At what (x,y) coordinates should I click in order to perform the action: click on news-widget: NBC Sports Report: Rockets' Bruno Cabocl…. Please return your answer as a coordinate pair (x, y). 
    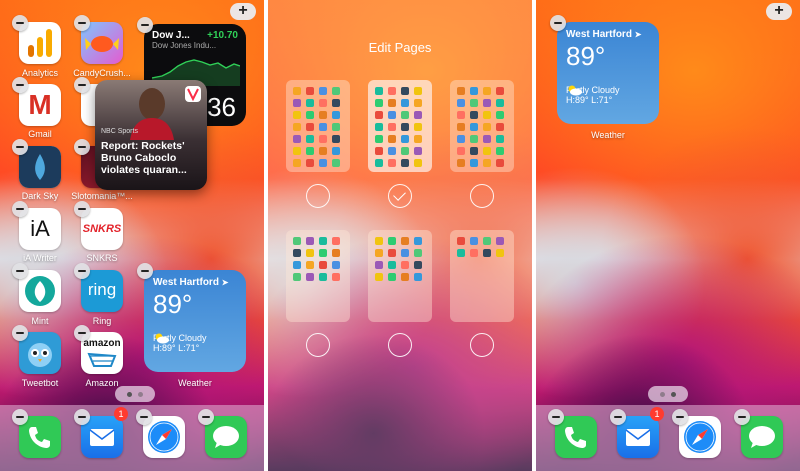
    Looking at the image, I should click on (151, 135).